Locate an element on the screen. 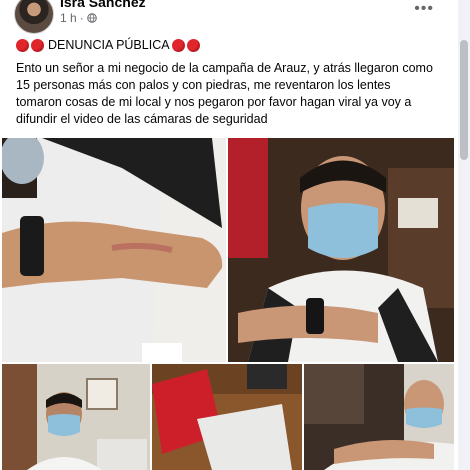 The image size is (470, 470). photo-man-in-shop is located at coordinates (76, 417).